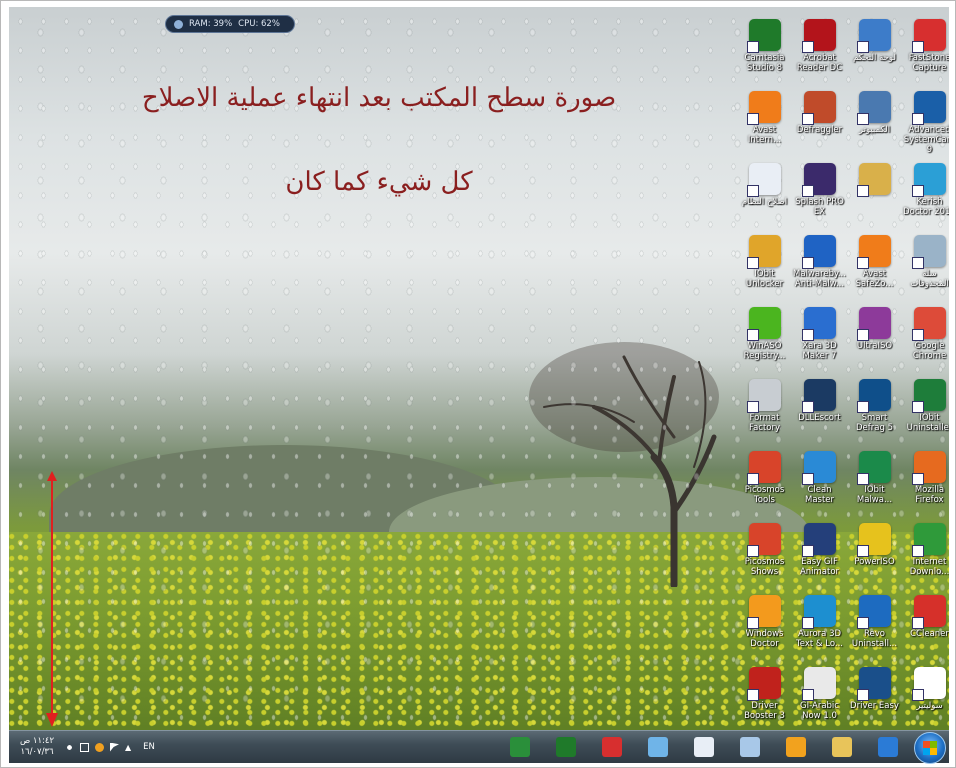 This screenshot has height=768, width=956. Describe the element at coordinates (764, 694) in the screenshot. I see `desktop-shortcut: Driver Booster 3` at that location.